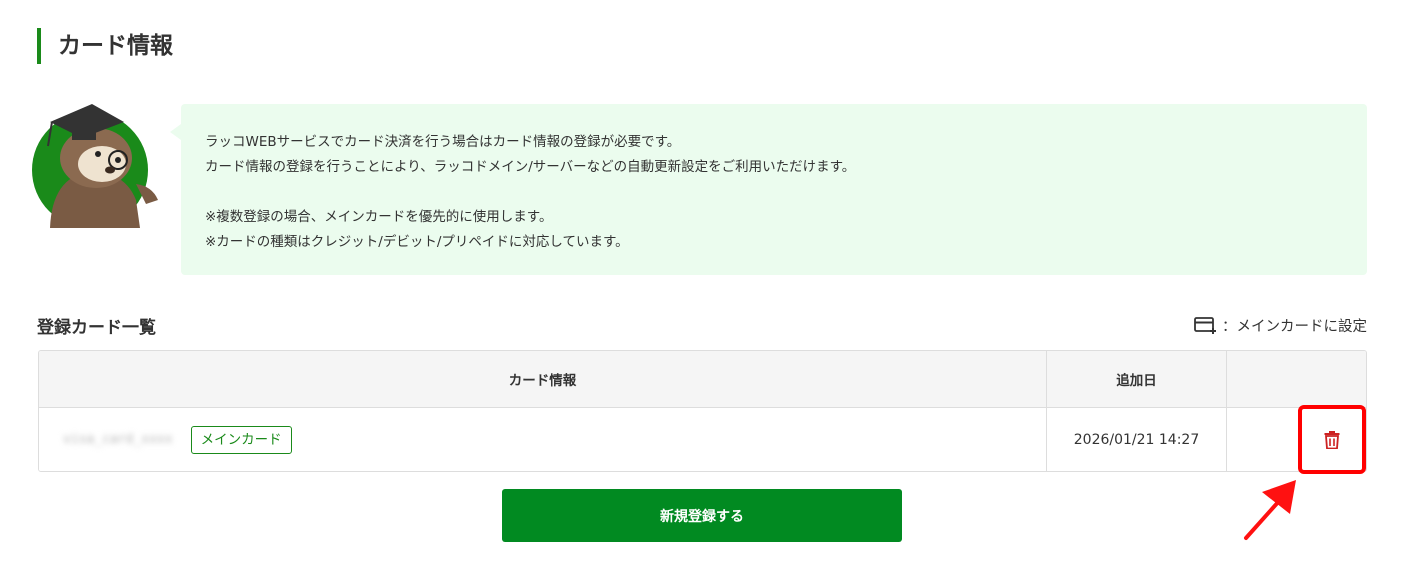  I want to click on trash-icon, so click(1332, 439).